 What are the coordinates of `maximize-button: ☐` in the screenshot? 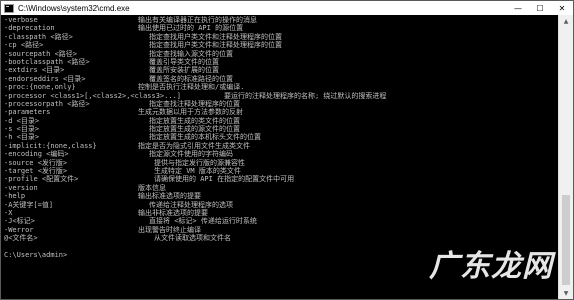 It's located at (540, 8).